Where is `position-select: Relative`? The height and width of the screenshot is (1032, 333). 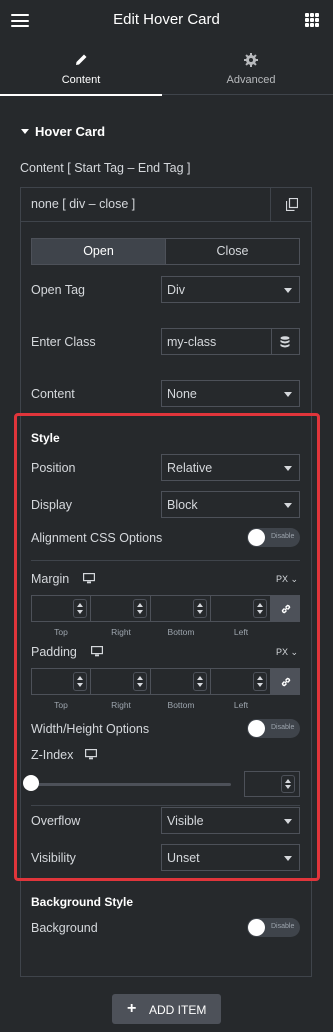 position-select: Relative is located at coordinates (230, 467).